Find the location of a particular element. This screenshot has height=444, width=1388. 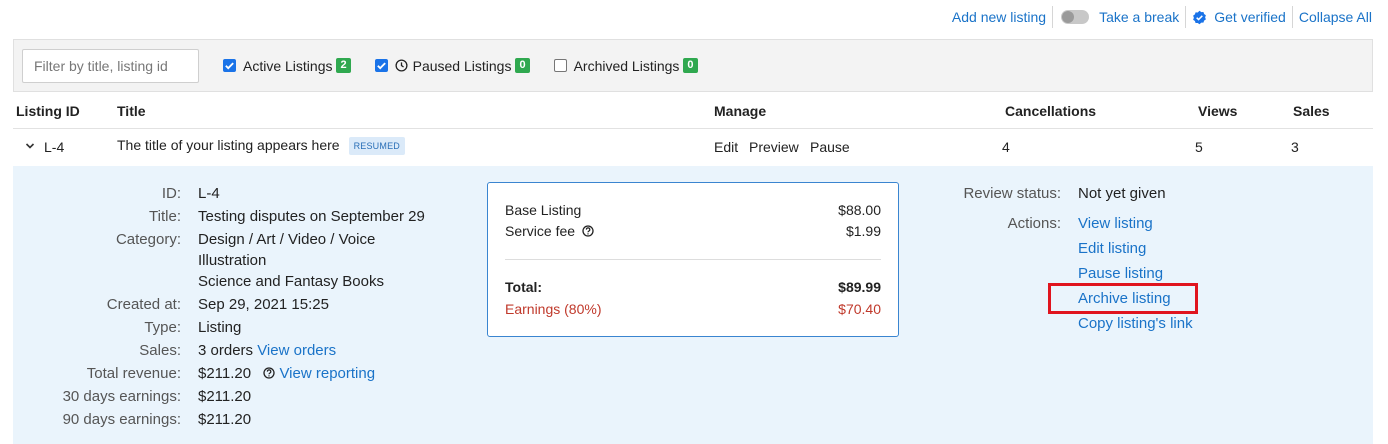

header-title: Title is located at coordinates (131, 111).